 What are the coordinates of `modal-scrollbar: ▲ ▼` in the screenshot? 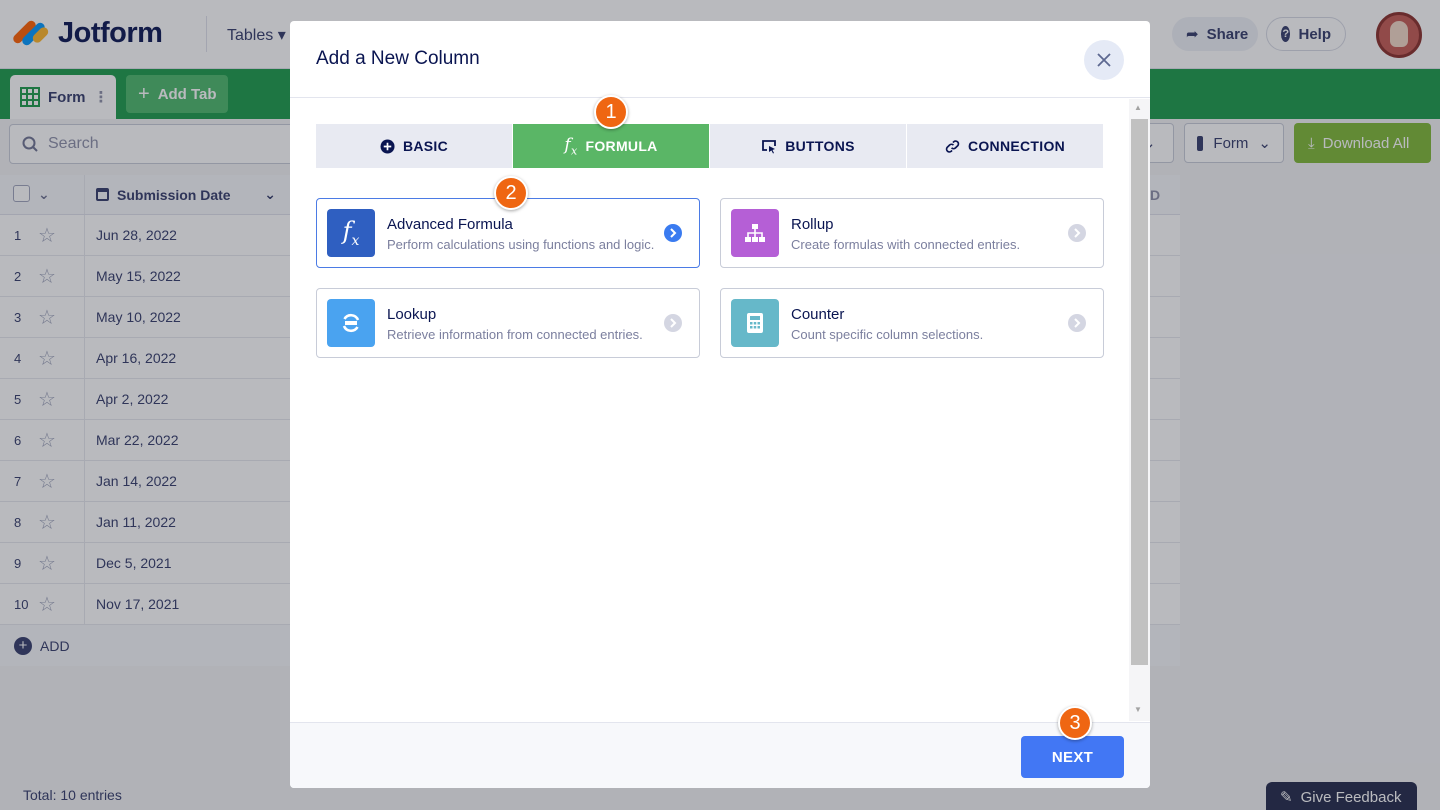 It's located at (1139, 410).